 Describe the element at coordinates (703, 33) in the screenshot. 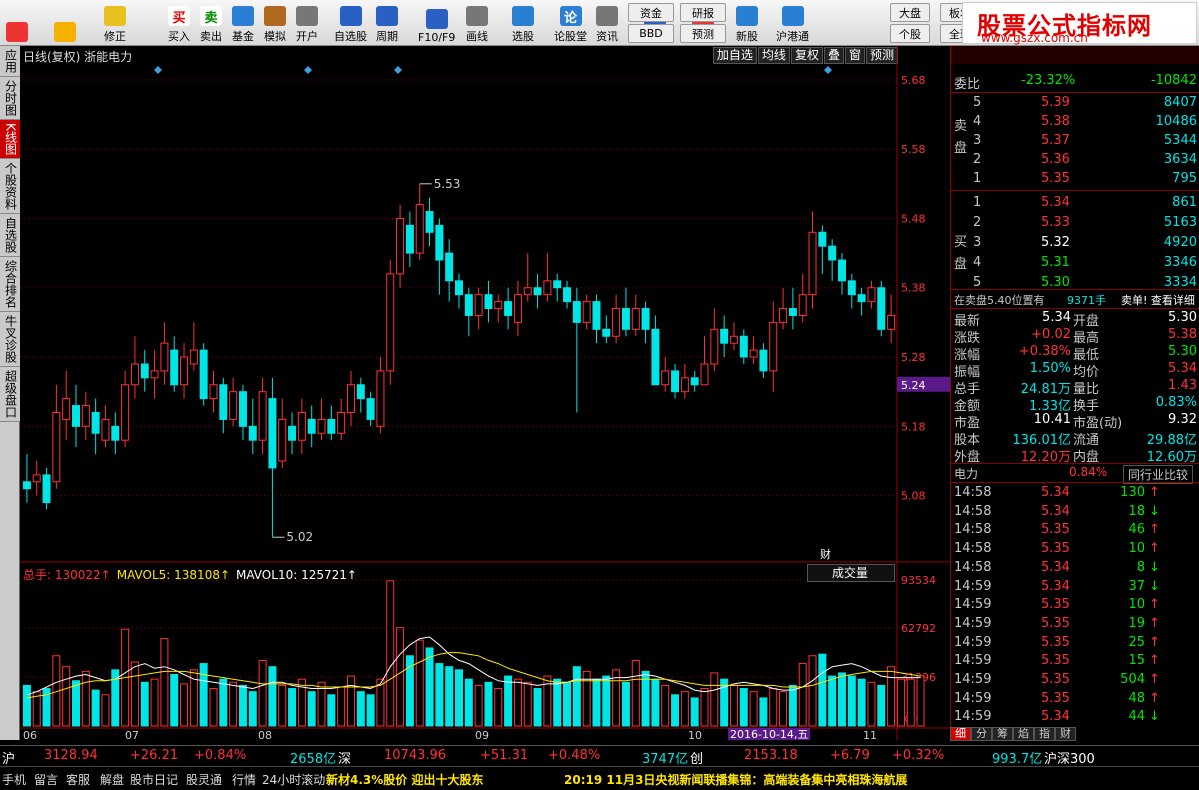

I see `toolbar-small-button: 预测` at that location.